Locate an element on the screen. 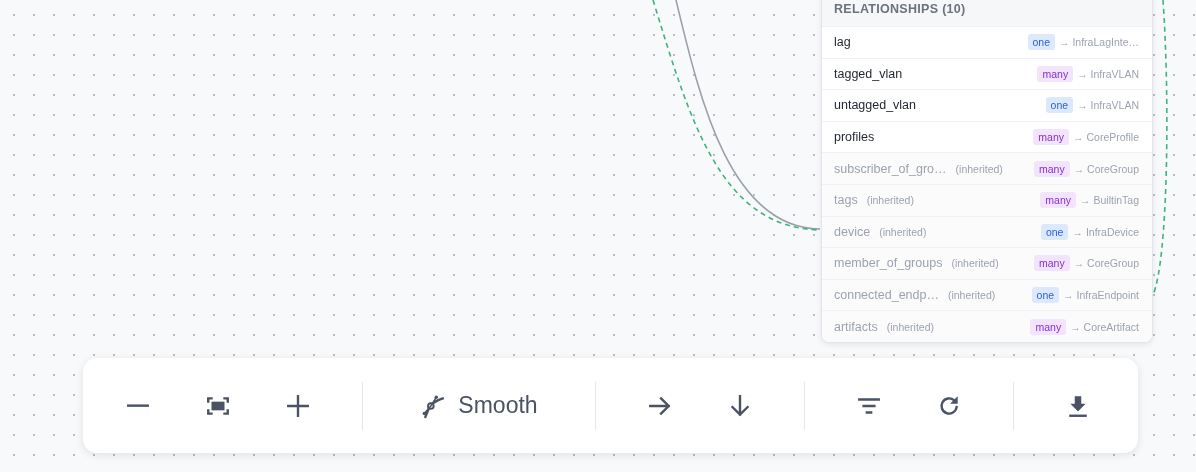  peer-type: → CoreArtifact is located at coordinates (1104, 326).